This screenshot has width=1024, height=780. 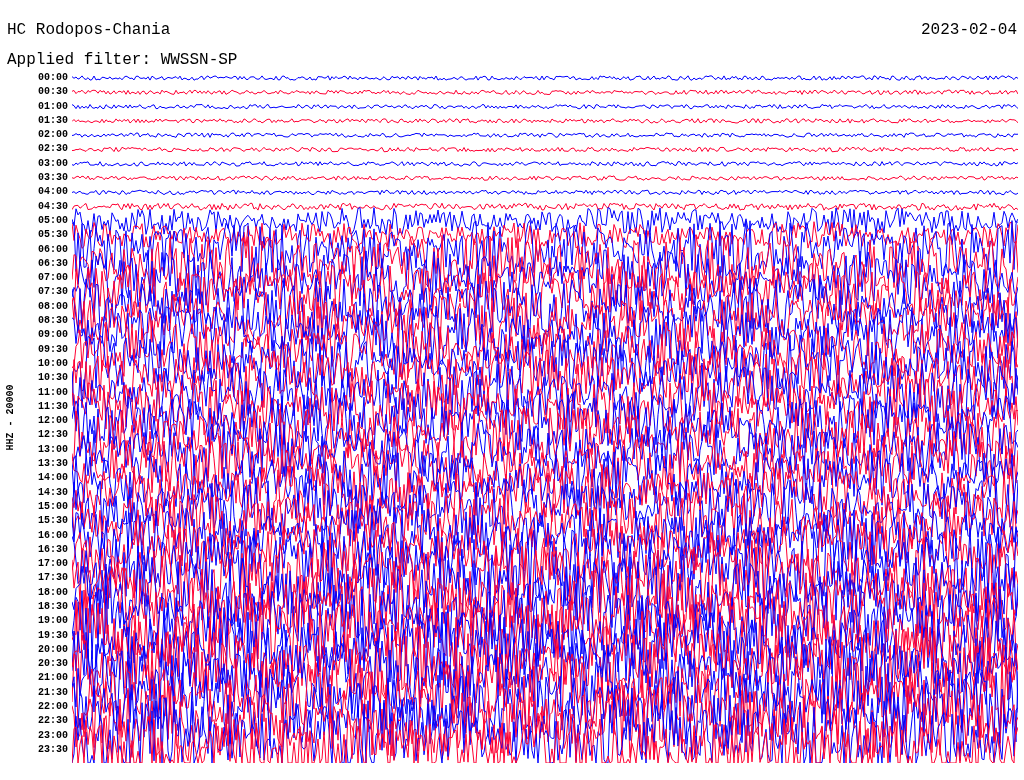 I want to click on time-label: 21:00, so click(x=53, y=678).